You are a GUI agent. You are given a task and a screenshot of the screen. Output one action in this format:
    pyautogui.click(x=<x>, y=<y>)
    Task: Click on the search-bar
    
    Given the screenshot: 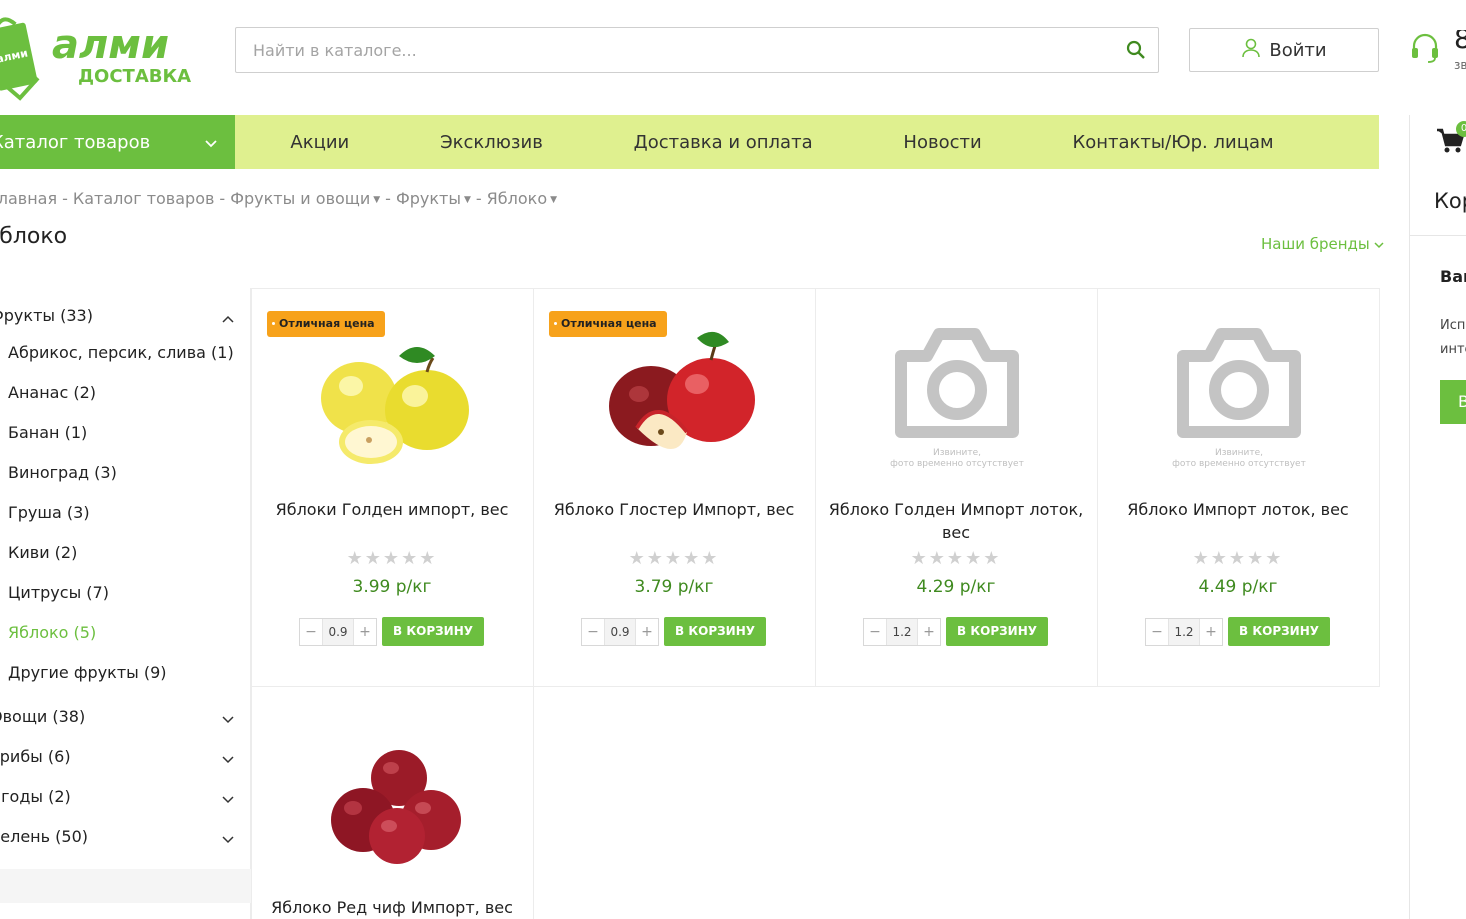 What is the action you would take?
    pyautogui.click(x=697, y=50)
    